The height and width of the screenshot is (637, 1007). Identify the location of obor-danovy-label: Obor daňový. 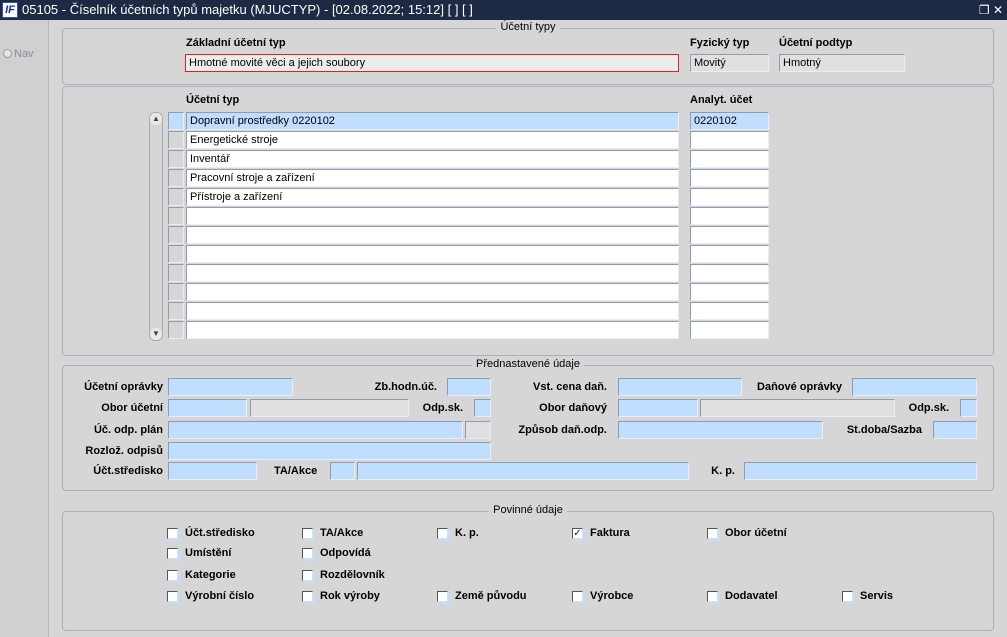
(573, 408).